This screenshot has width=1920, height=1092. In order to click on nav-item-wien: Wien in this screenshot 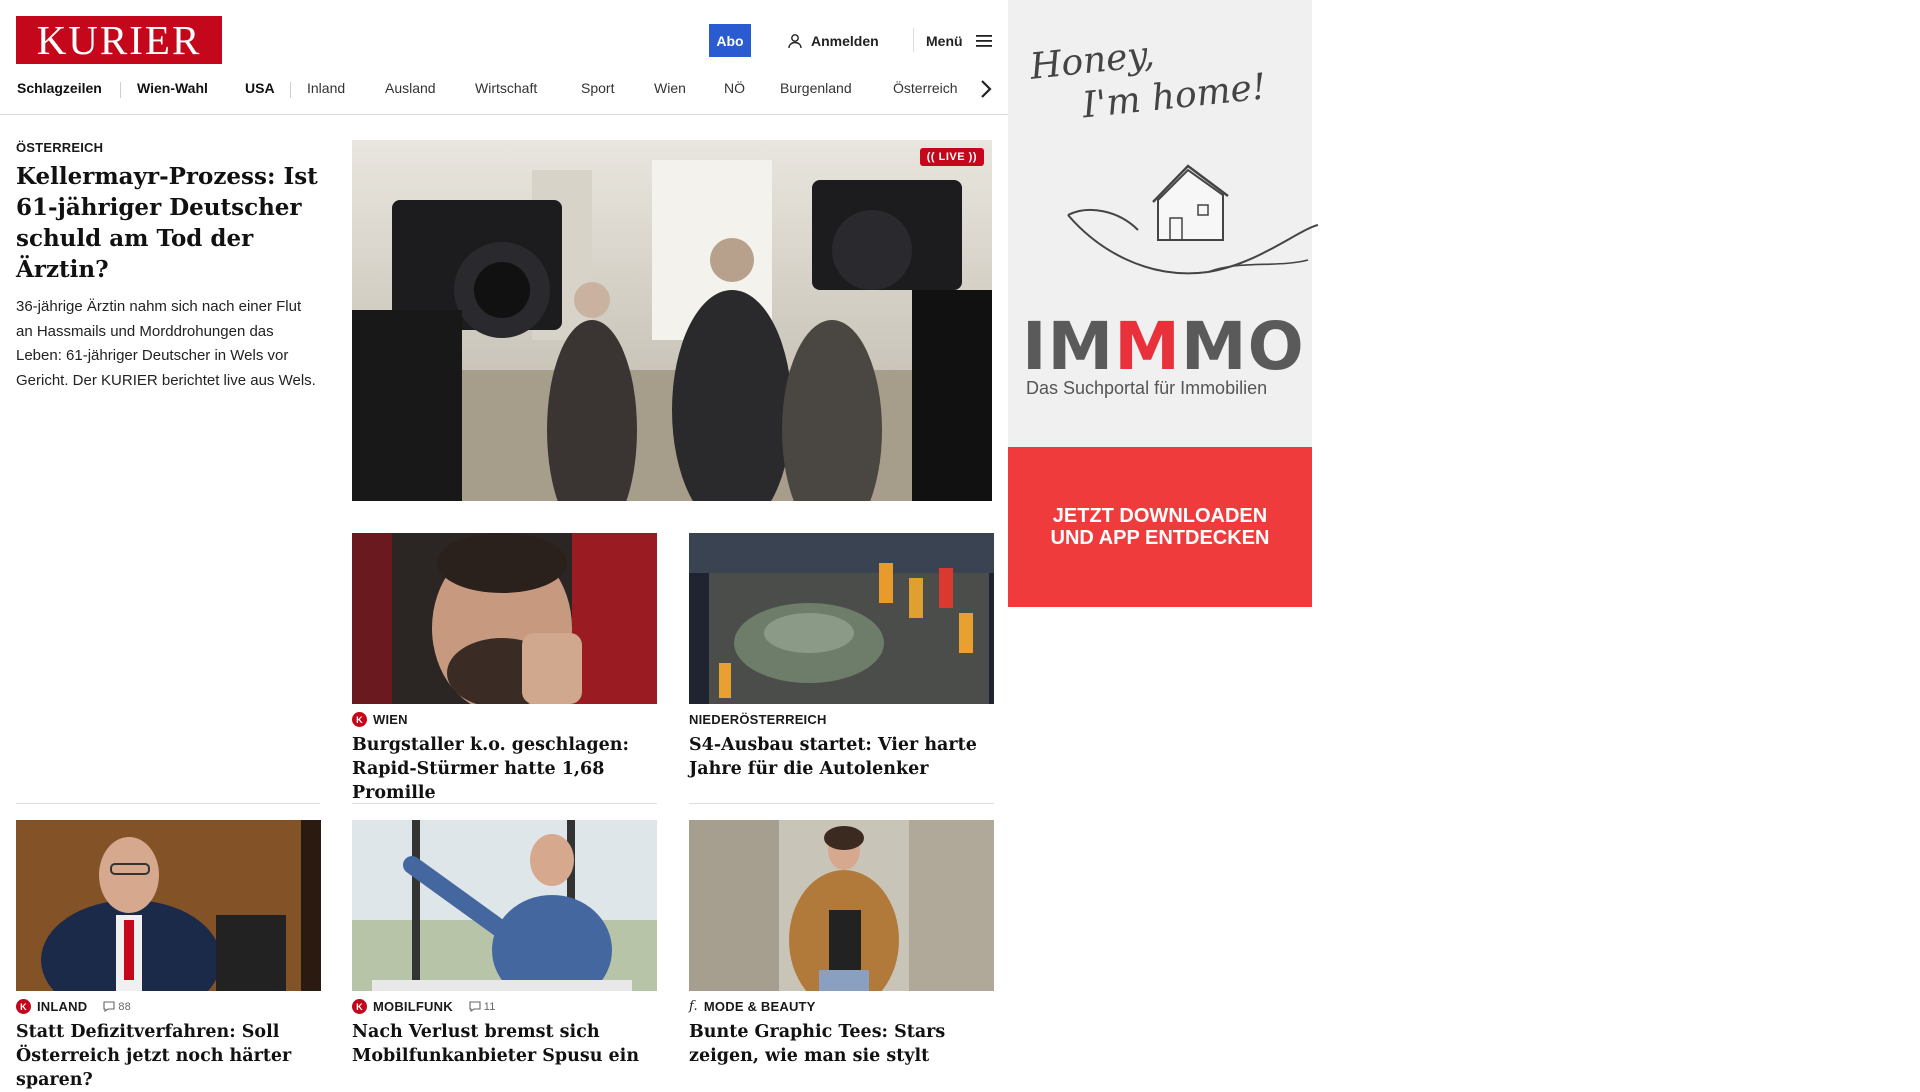, I will do `click(670, 88)`.